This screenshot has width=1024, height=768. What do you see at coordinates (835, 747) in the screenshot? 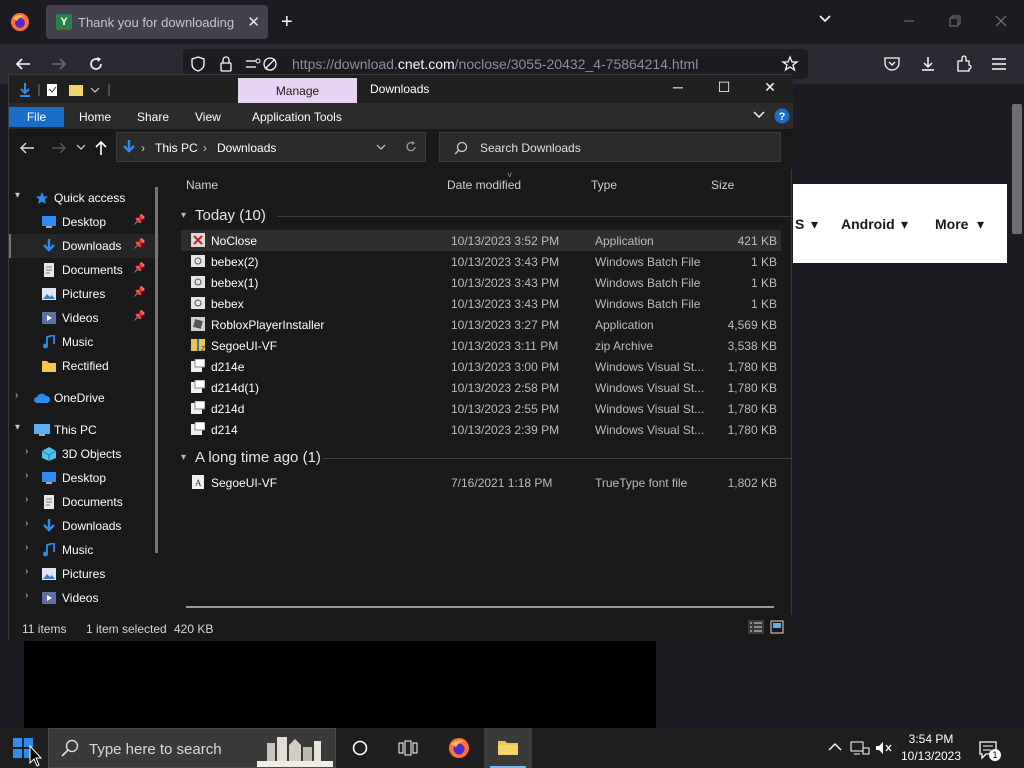
I see `show-hidden-icons-icon` at bounding box center [835, 747].